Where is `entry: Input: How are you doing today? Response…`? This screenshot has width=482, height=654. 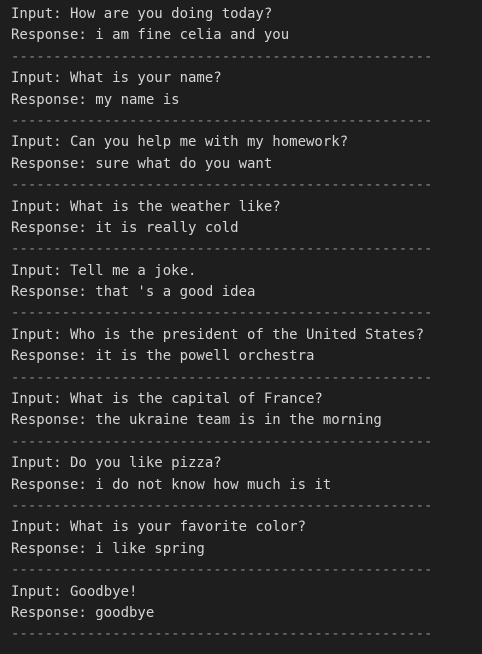 entry: Input: How are you doing today? Response… is located at coordinates (246, 36).